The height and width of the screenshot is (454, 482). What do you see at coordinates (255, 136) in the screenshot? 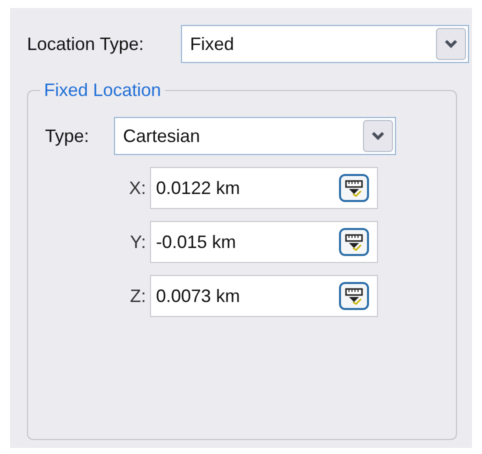
I see `type-dropdown: Cartesian` at bounding box center [255, 136].